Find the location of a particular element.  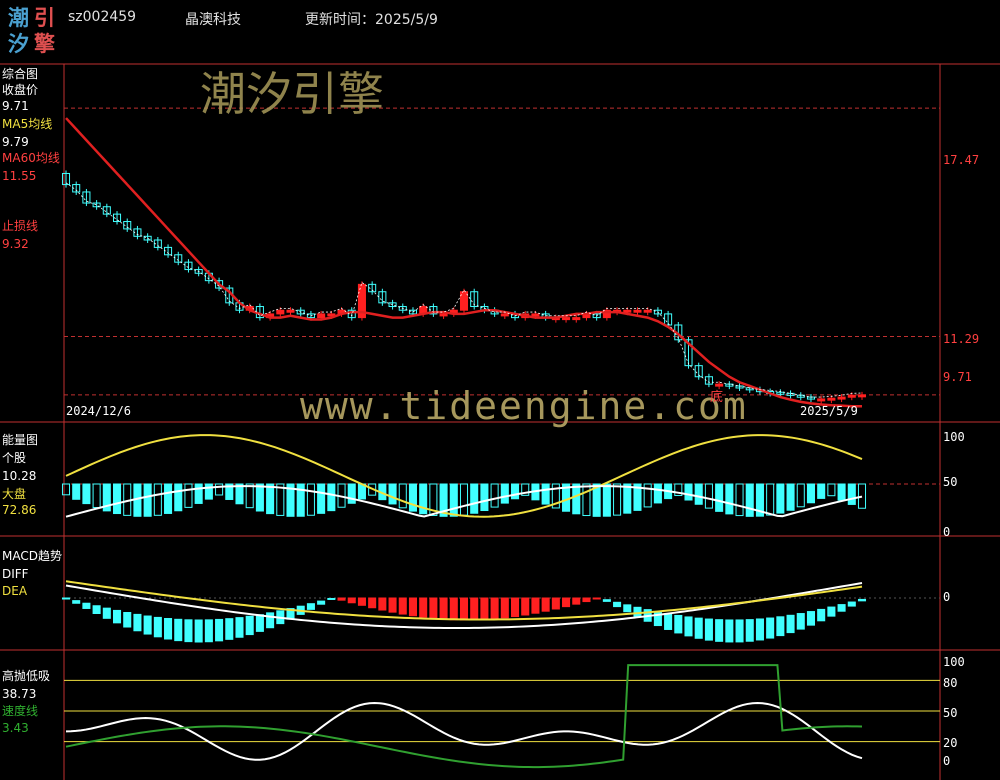

panel2-axis-0: 0 is located at coordinates (947, 532).